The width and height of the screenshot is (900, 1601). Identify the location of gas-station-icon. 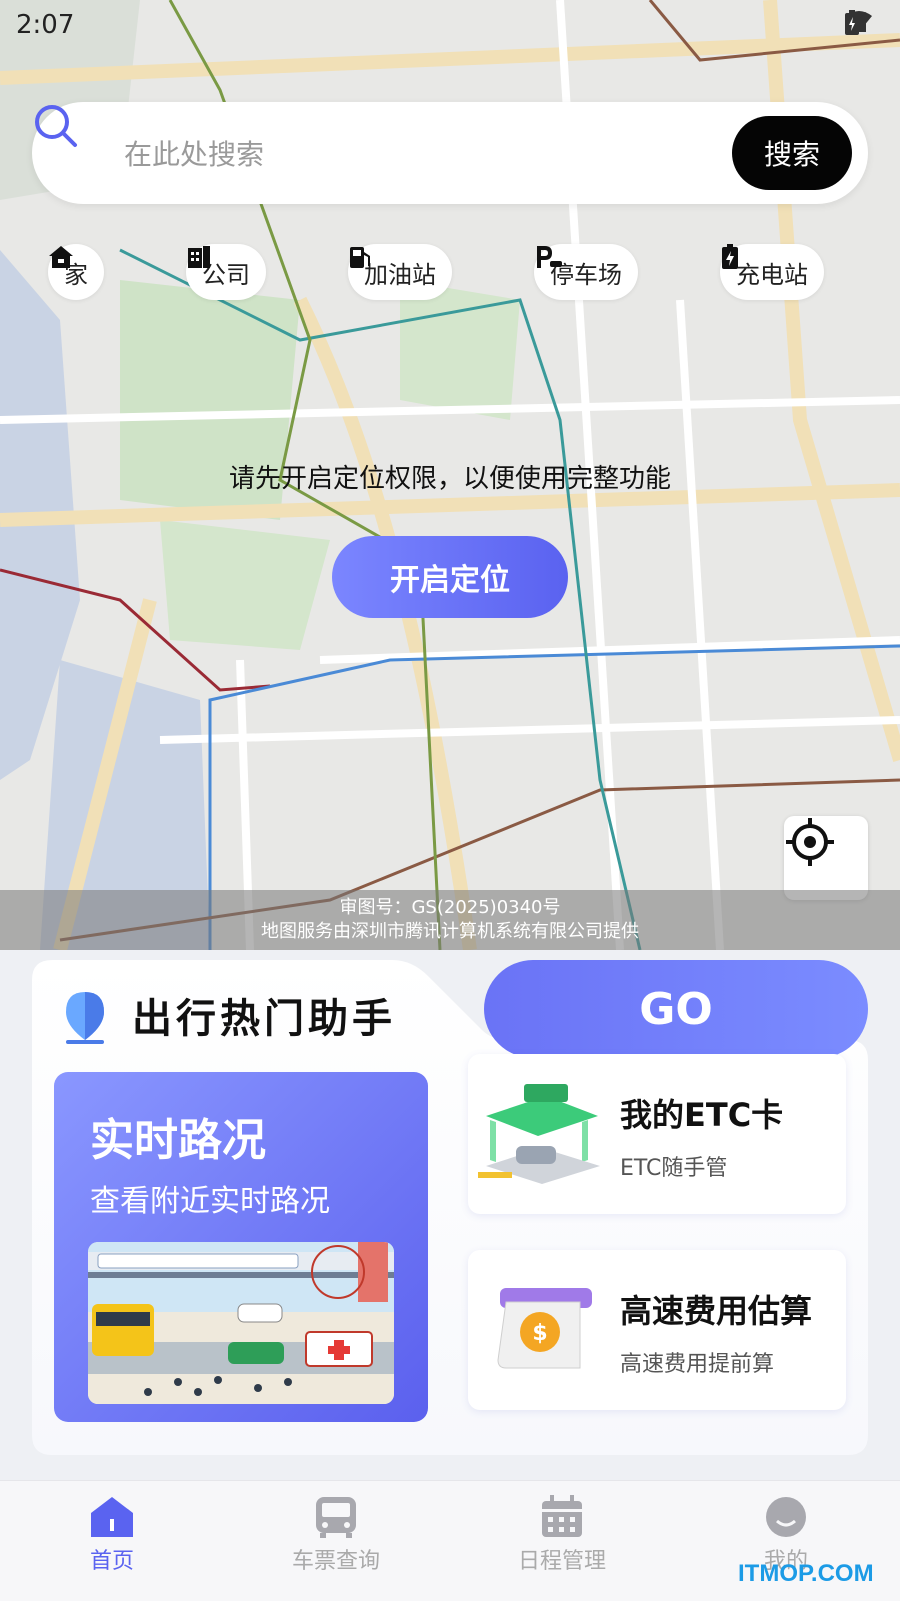
(360, 257).